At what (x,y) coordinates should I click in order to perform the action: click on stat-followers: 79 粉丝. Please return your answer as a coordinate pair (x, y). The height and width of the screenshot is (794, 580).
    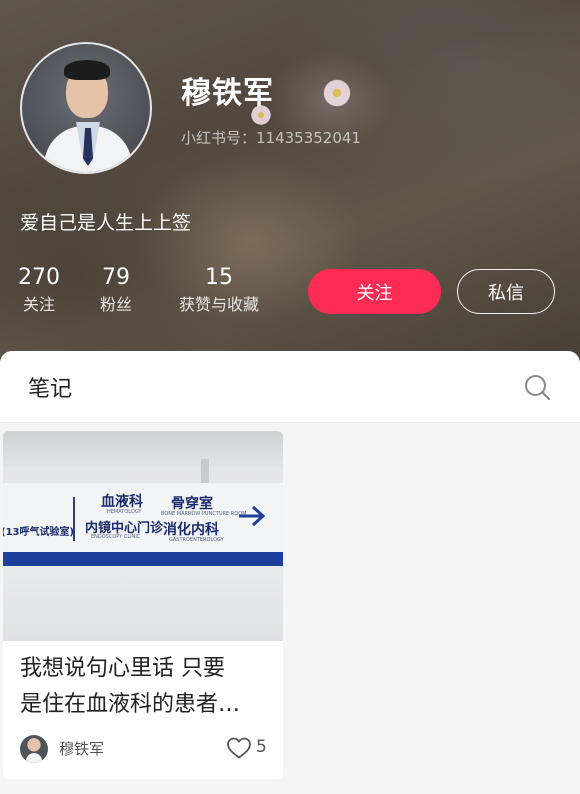
    Looking at the image, I should click on (116, 290).